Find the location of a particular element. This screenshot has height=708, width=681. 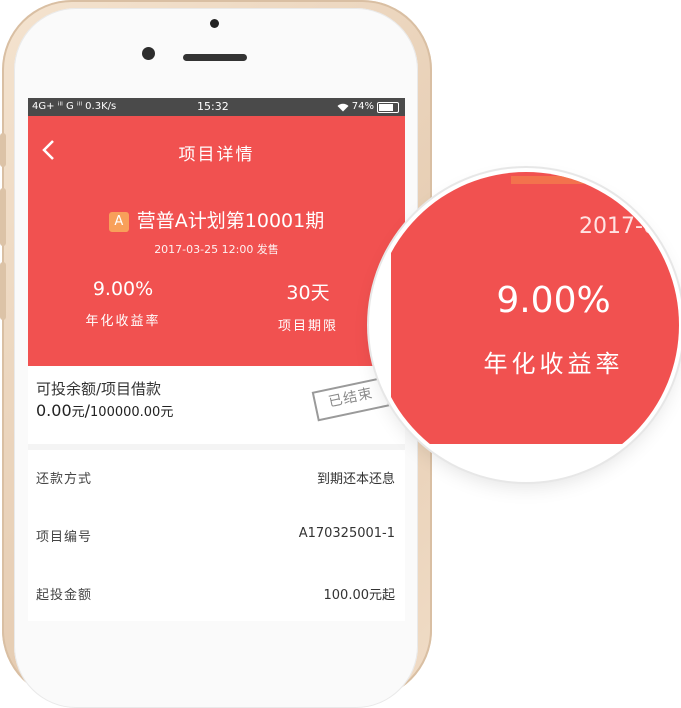

info-row-repayment: 还款方式 到期还本还息 is located at coordinates (216, 479).